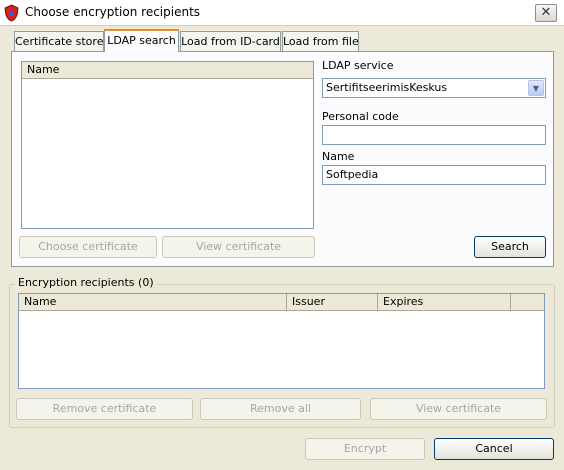  I want to click on ldap-service-select: SertifitseerimisKeskus ▼, so click(434, 88).